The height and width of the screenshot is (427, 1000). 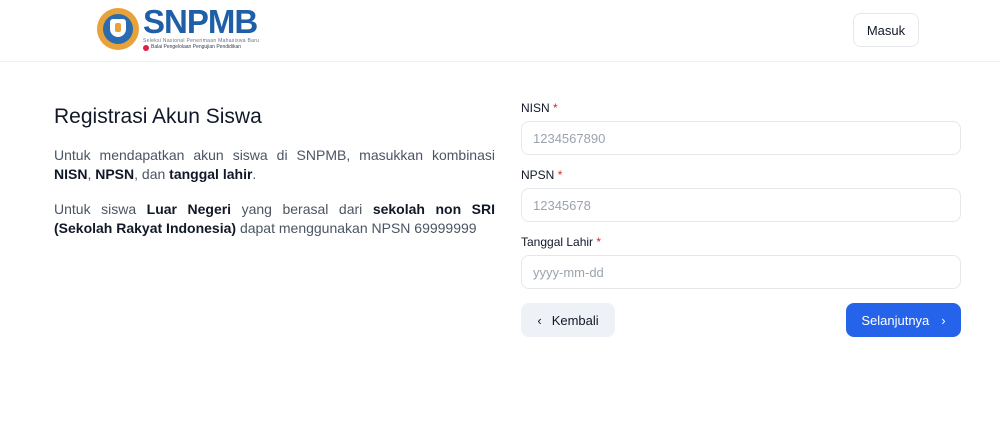 I want to click on back-button: ‹ Kembali, so click(x=568, y=320).